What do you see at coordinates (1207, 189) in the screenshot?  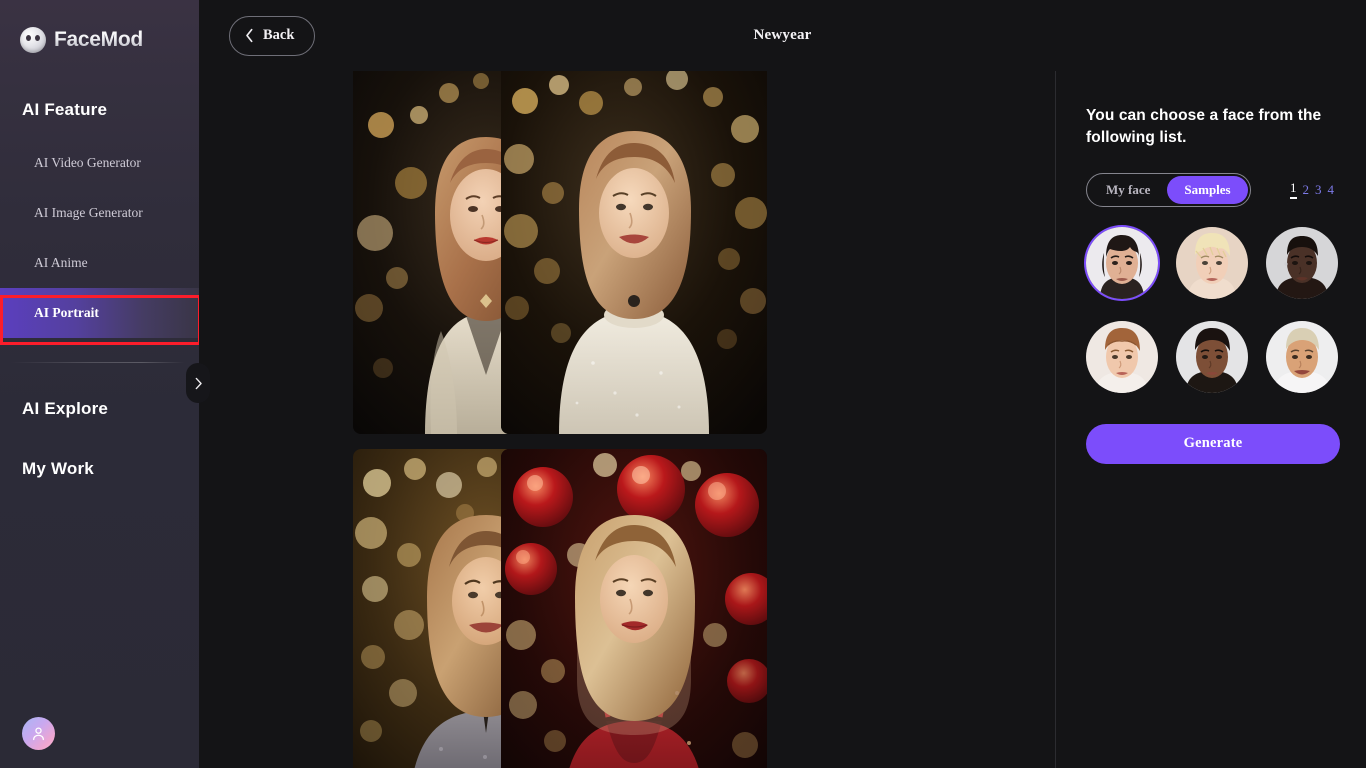 I see `tab-samples: Samples` at bounding box center [1207, 189].